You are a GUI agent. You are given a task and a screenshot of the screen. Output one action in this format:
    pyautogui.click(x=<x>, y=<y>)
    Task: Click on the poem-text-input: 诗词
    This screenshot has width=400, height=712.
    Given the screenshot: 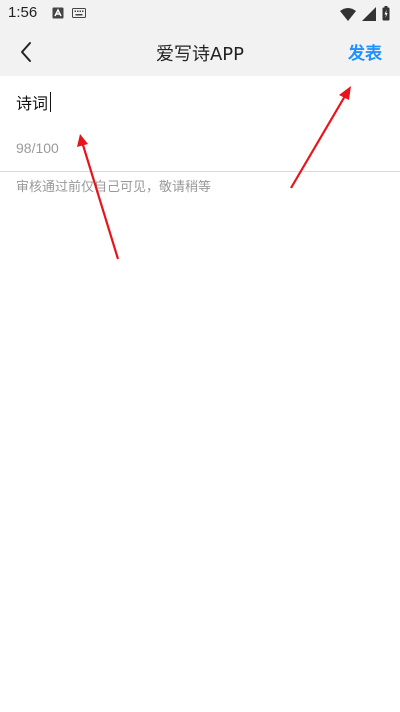 What is the action you would take?
    pyautogui.click(x=34, y=102)
    